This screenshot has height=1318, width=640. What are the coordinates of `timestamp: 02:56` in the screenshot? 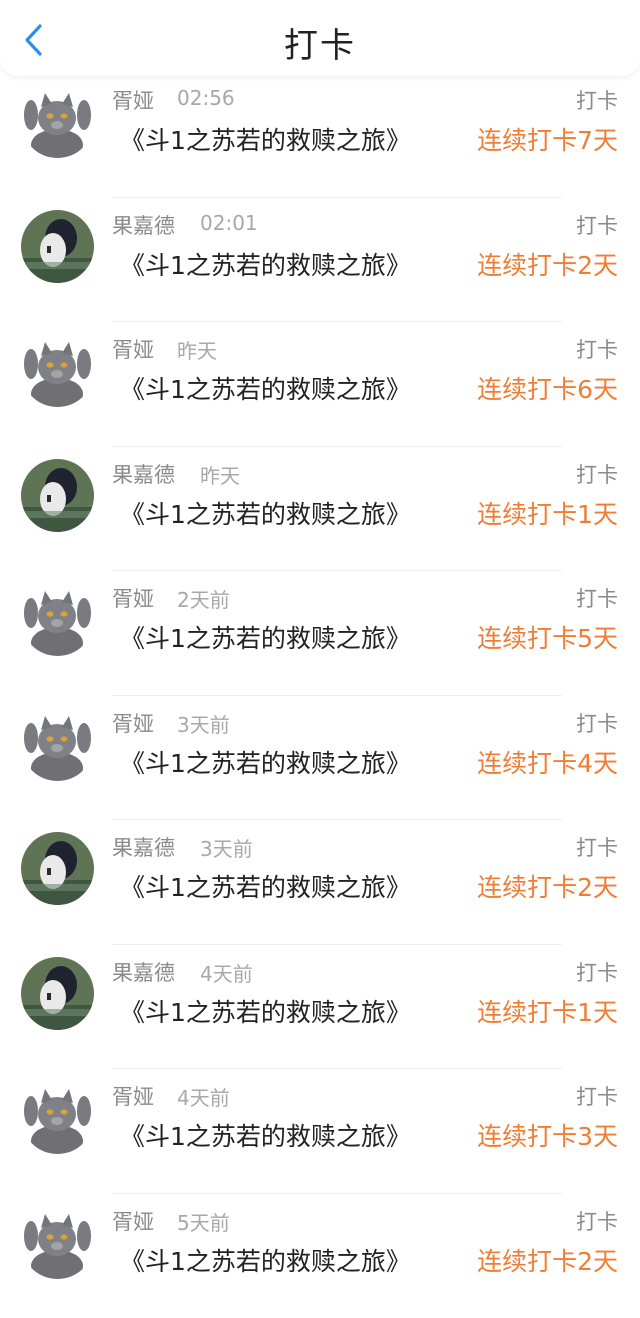 It's located at (206, 98).